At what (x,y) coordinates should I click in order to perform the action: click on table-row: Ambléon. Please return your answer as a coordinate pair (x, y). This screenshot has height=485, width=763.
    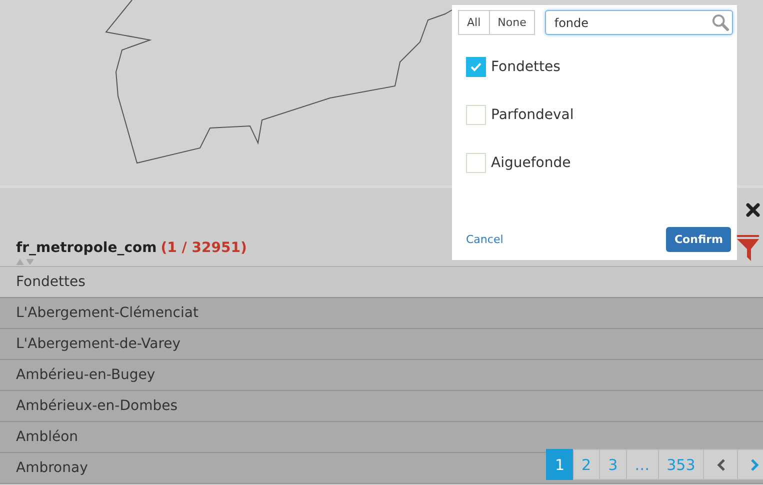
    Looking at the image, I should click on (381, 437).